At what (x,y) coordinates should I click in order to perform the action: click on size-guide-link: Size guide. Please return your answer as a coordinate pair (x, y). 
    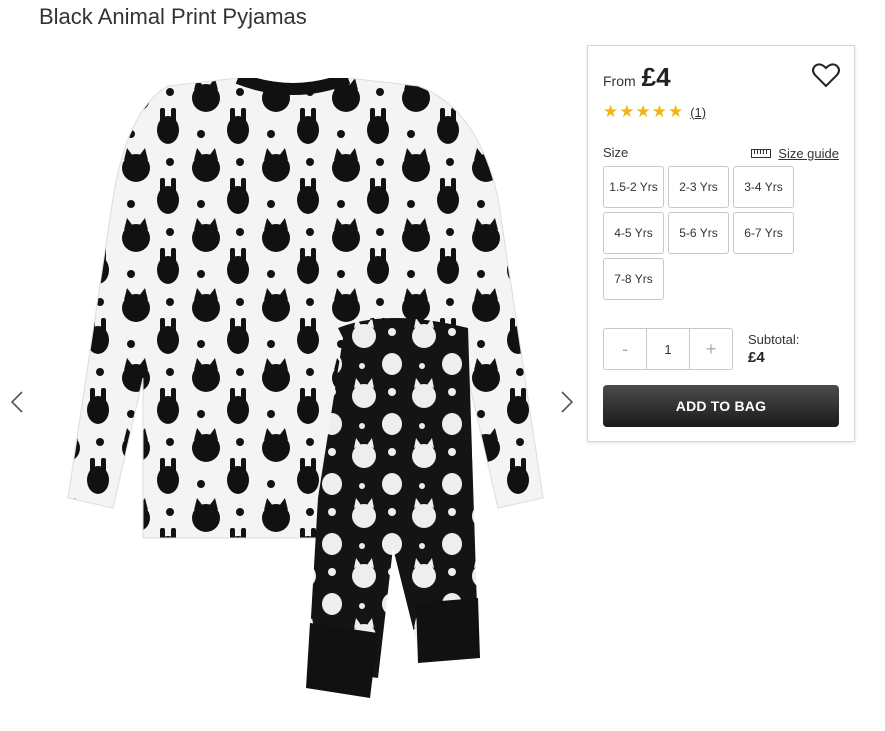
    Looking at the image, I should click on (795, 153).